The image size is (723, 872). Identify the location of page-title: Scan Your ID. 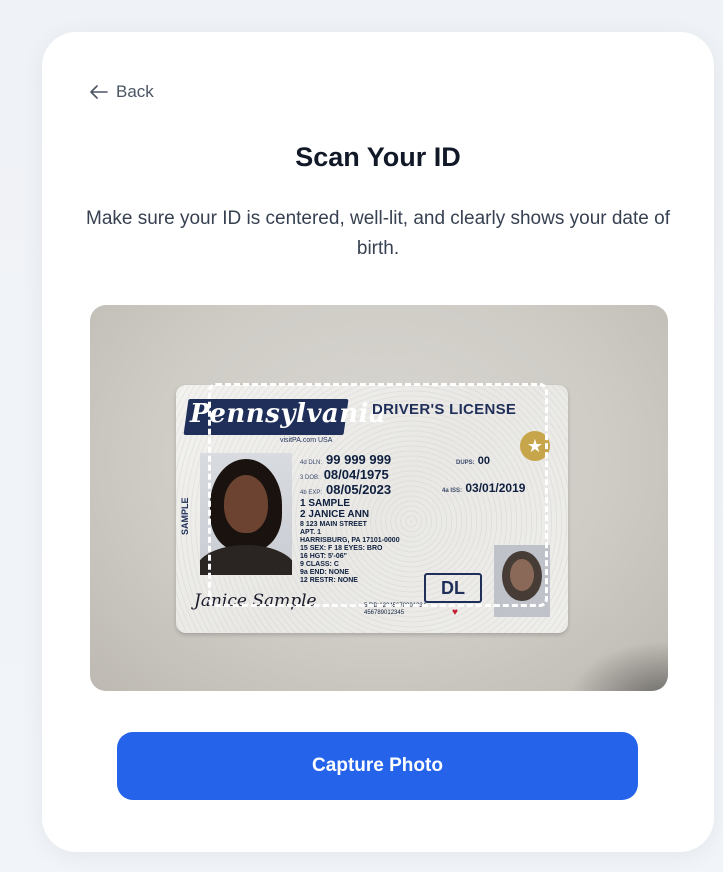
(378, 157).